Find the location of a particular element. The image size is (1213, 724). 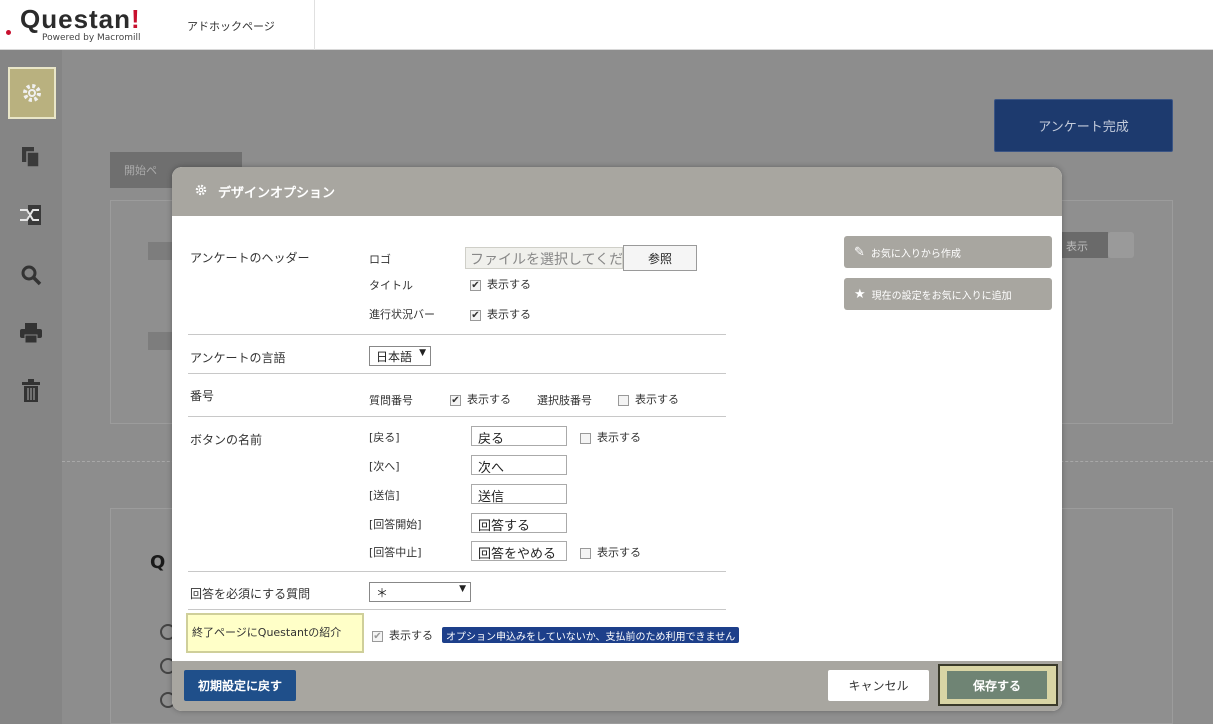

back-display-option: 表示する is located at coordinates (610, 437).